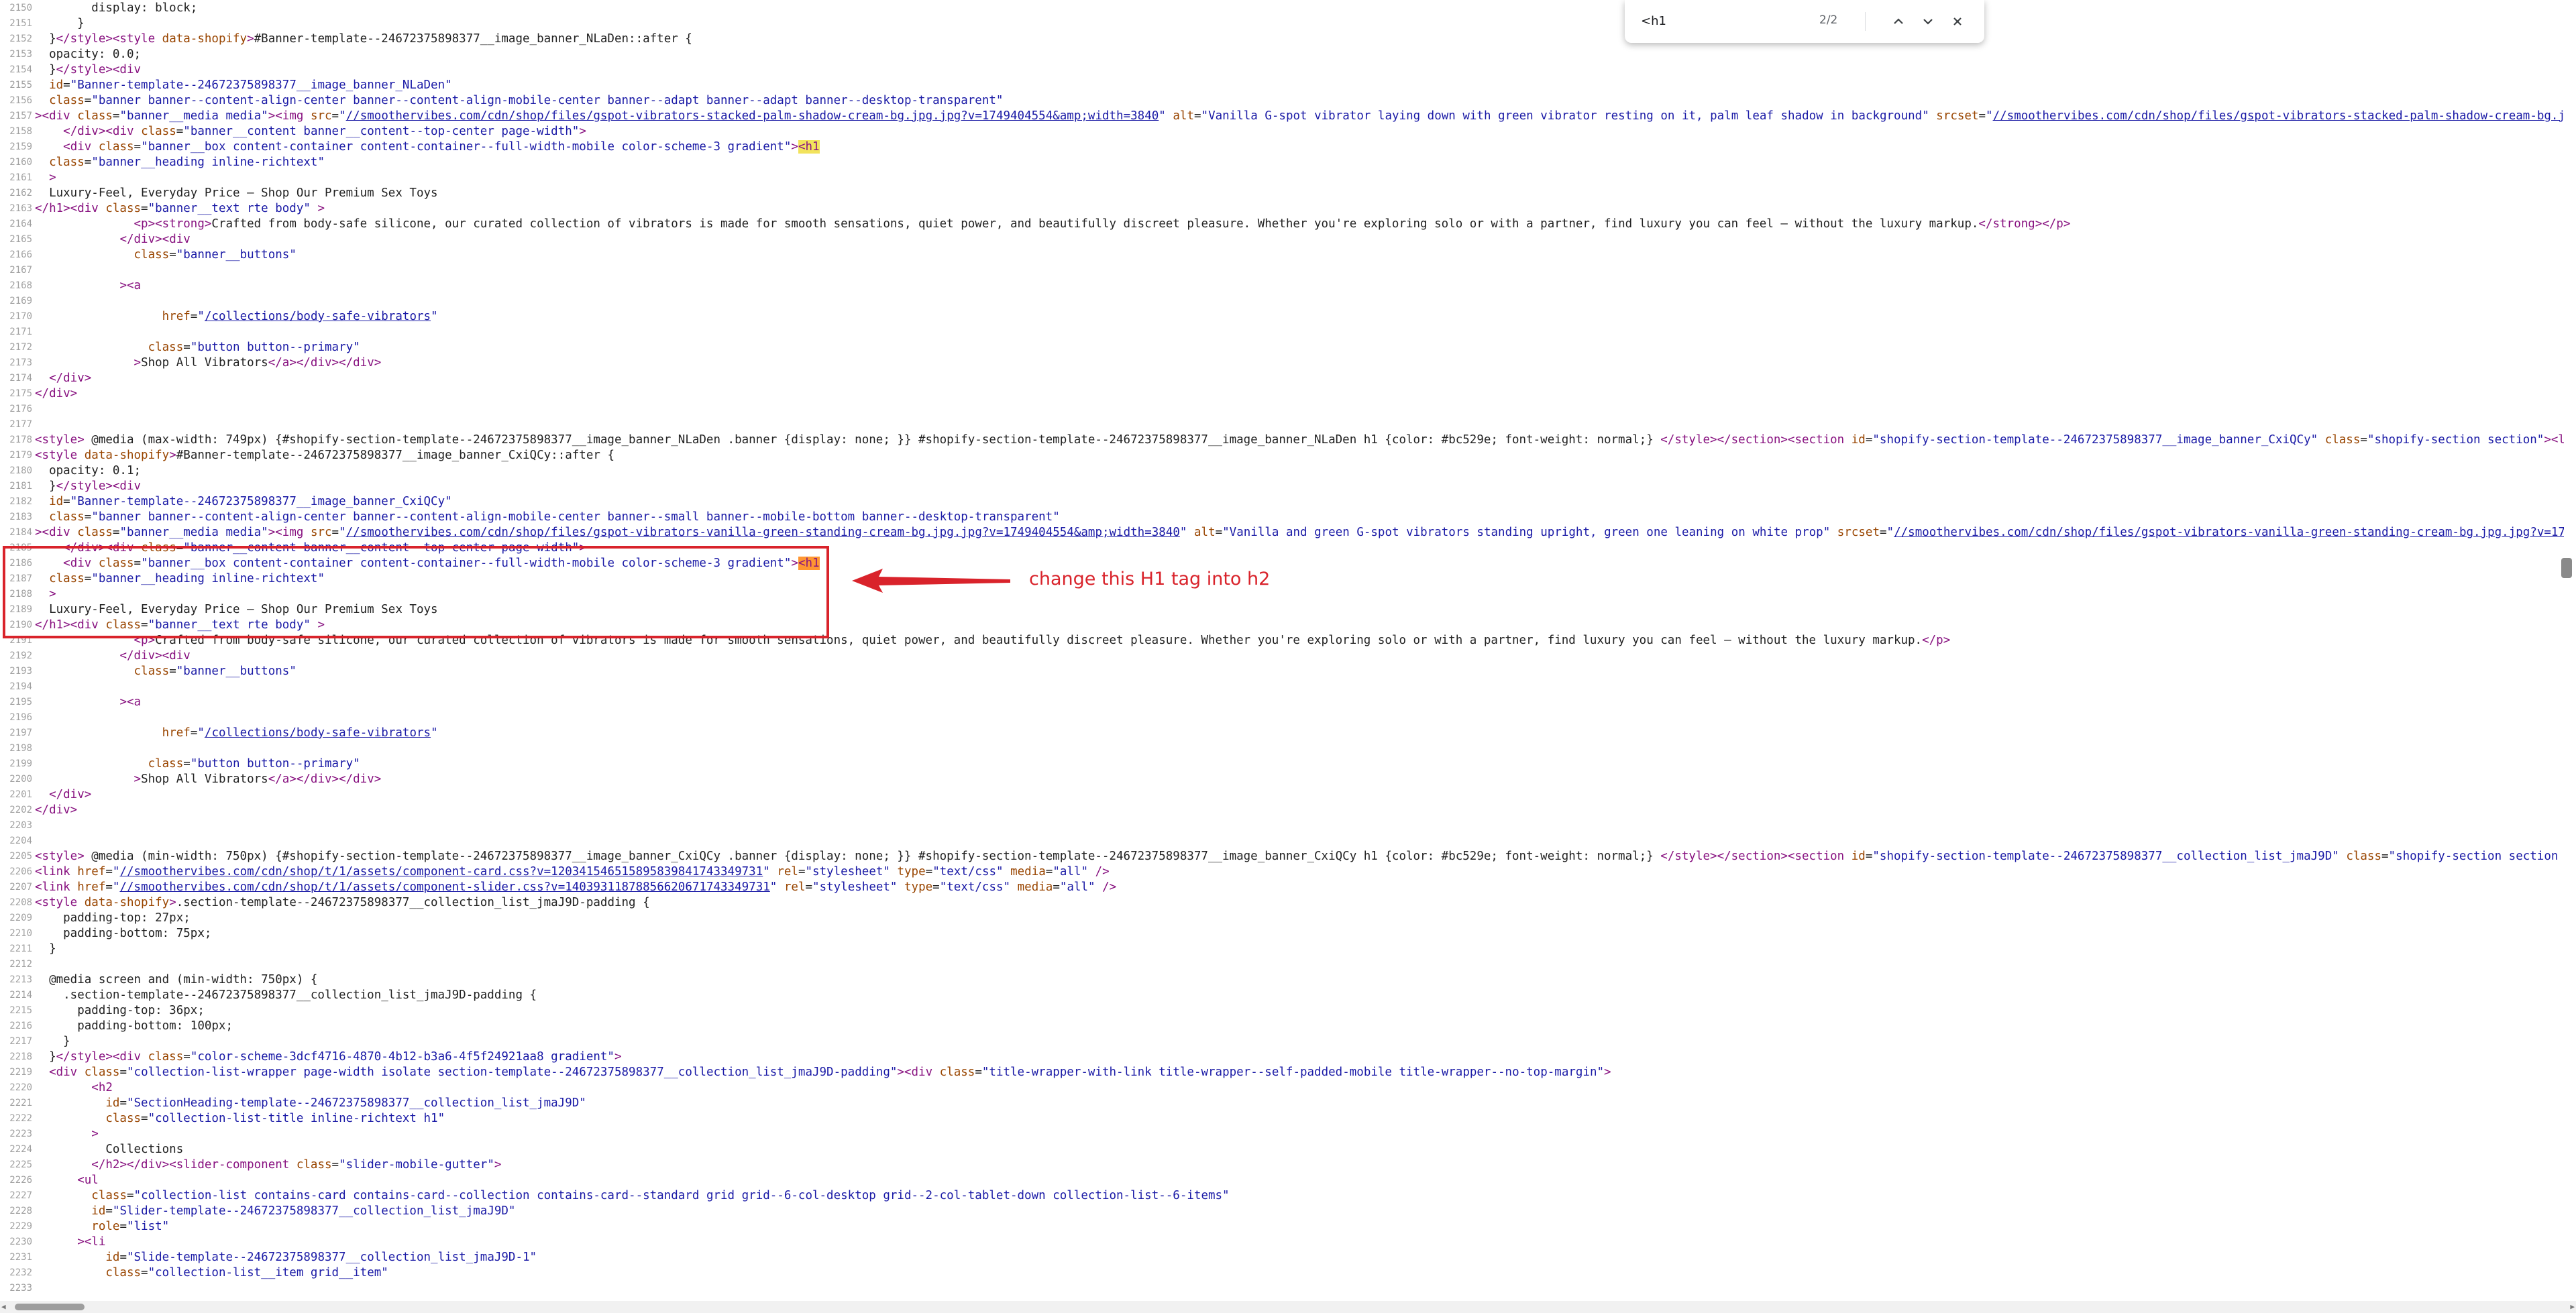 Image resolution: width=2576 pixels, height=1313 pixels. What do you see at coordinates (20, 671) in the screenshot?
I see `line-number: 2193` at bounding box center [20, 671].